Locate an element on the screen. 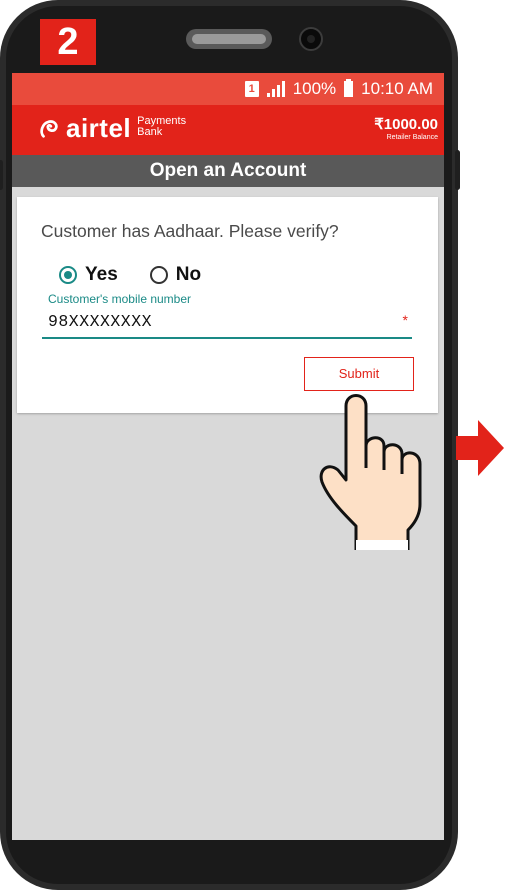  battery-percent: 100% is located at coordinates (314, 88).